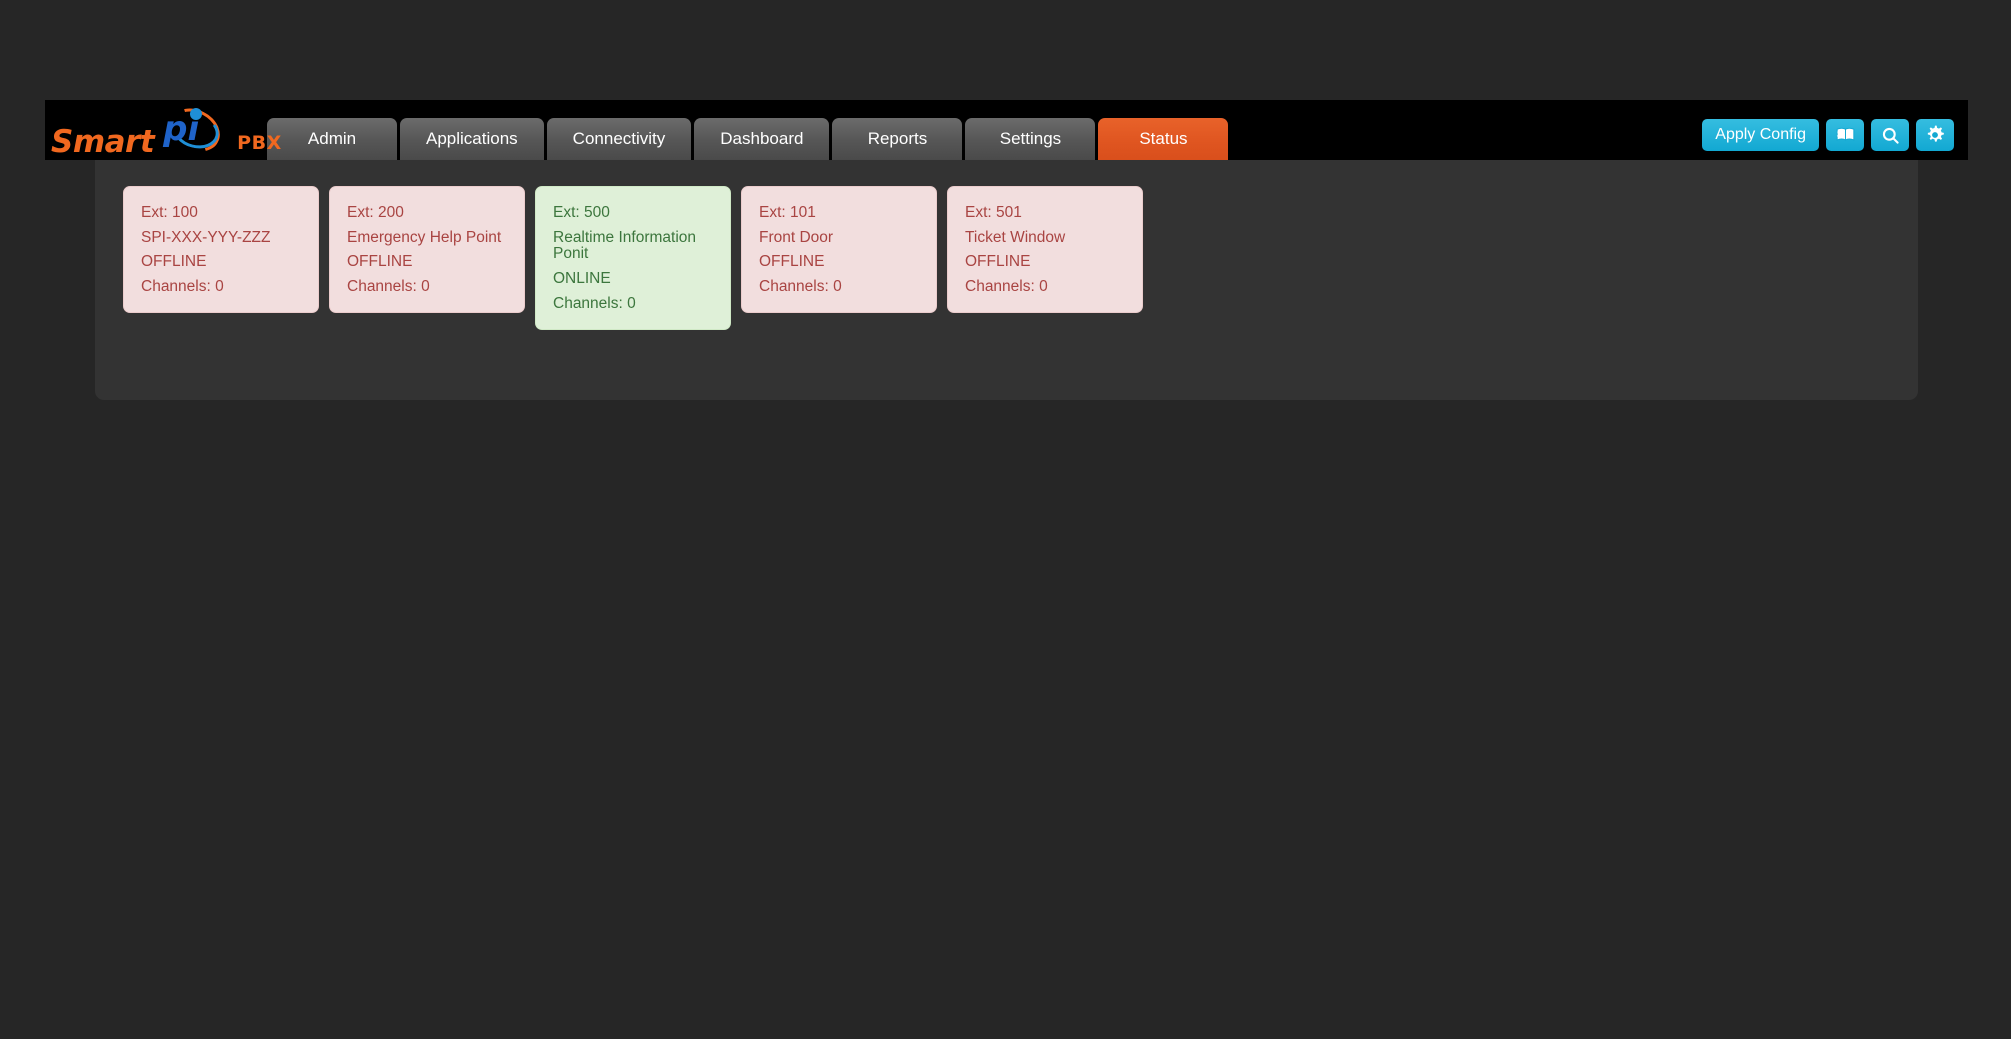 This screenshot has width=2011, height=1039. I want to click on search-icon, so click(1890, 135).